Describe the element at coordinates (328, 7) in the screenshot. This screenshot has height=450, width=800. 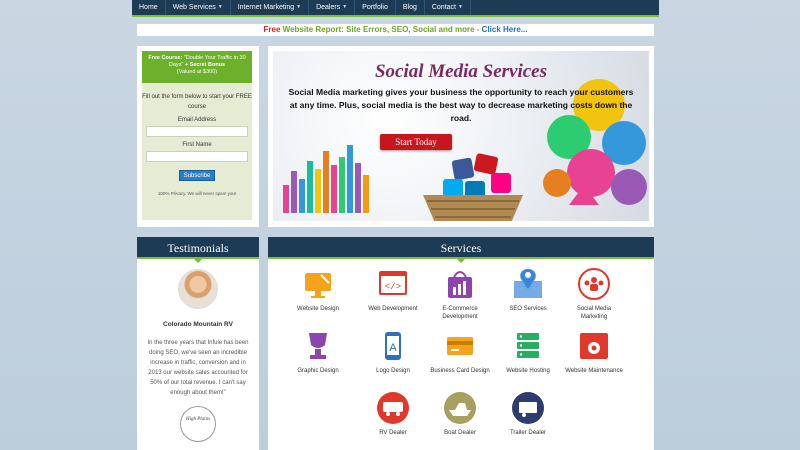
I see `nav-item-label: Dealers` at that location.